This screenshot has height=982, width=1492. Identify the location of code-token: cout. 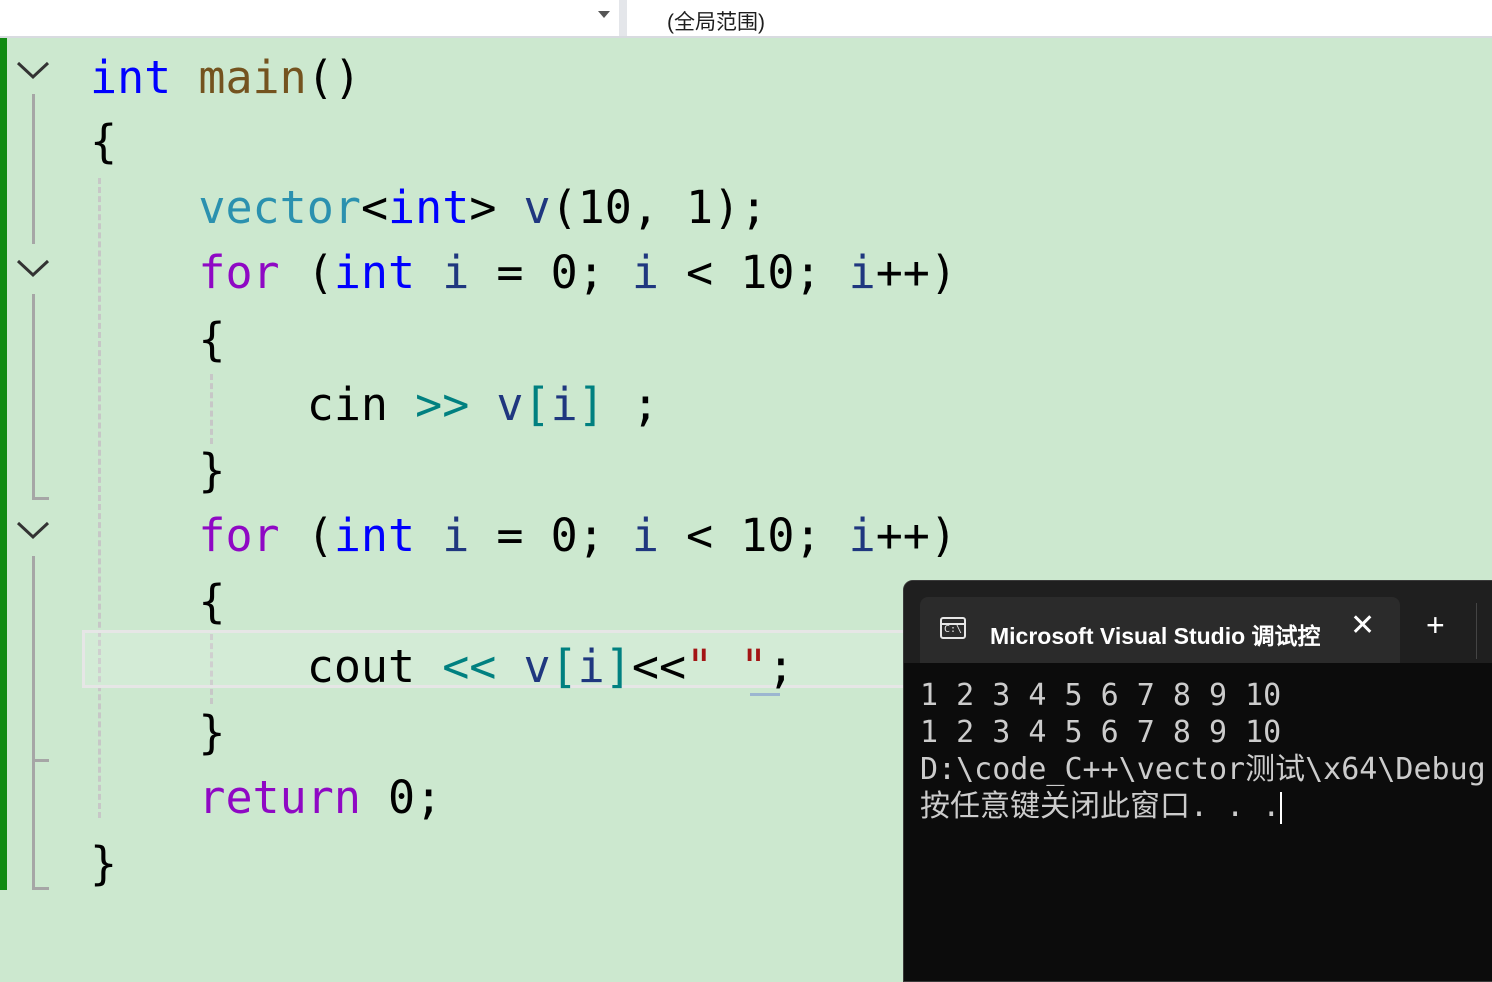
(266, 666).